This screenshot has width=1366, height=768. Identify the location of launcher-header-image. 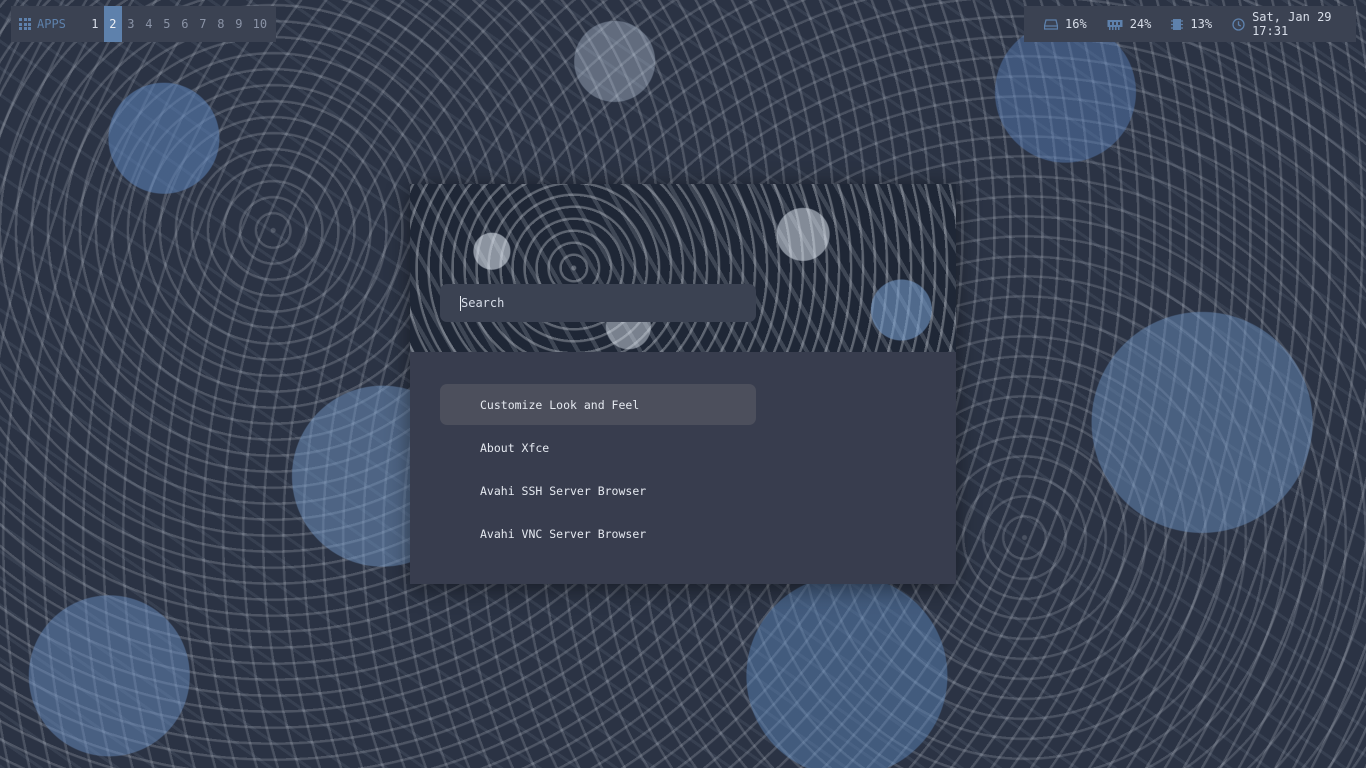
(683, 268).